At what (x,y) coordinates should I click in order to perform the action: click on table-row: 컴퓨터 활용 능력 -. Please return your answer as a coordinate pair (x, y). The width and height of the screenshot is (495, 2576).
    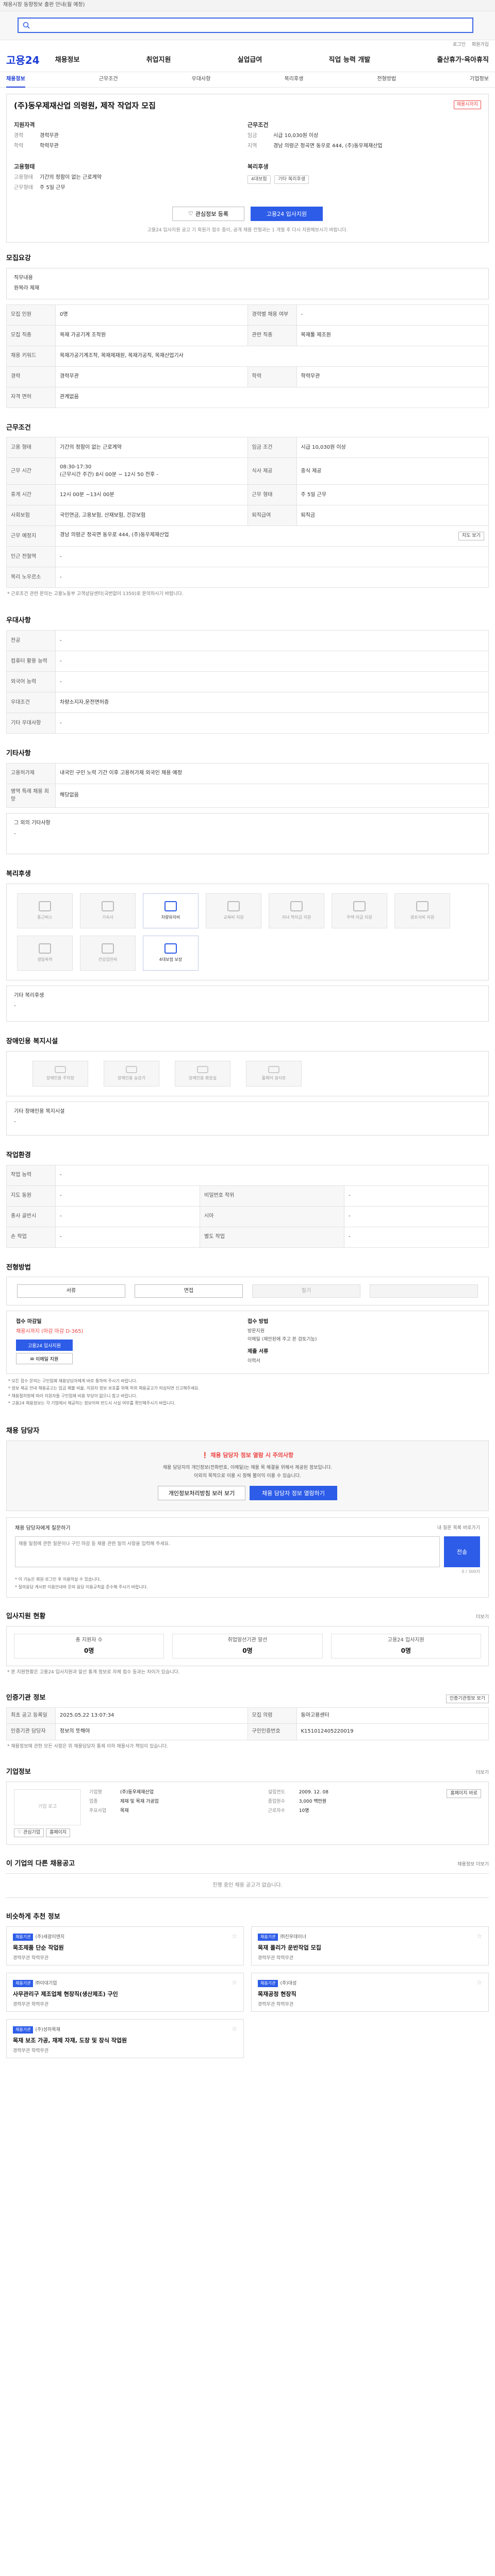
    Looking at the image, I should click on (247, 661).